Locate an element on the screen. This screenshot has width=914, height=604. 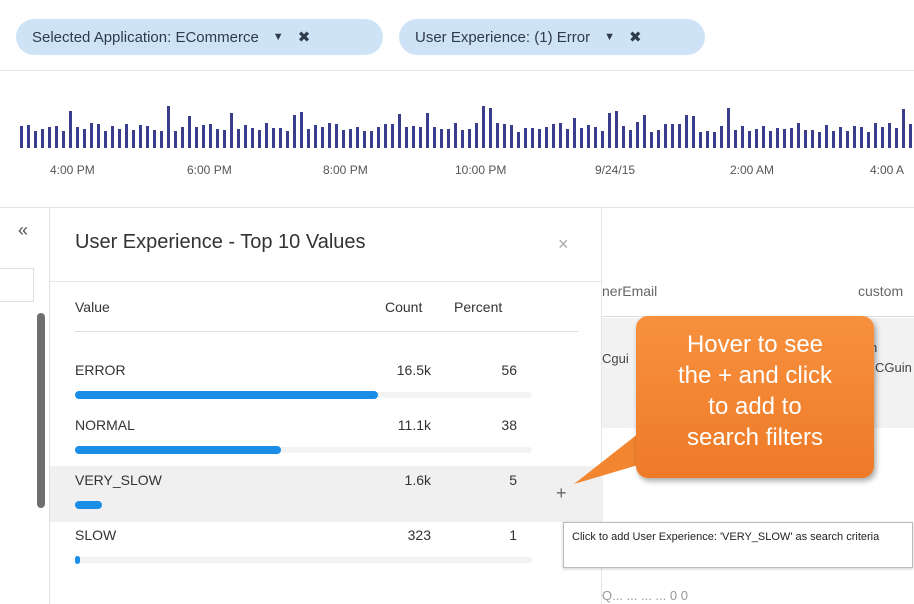
field-search-input is located at coordinates (17, 285).